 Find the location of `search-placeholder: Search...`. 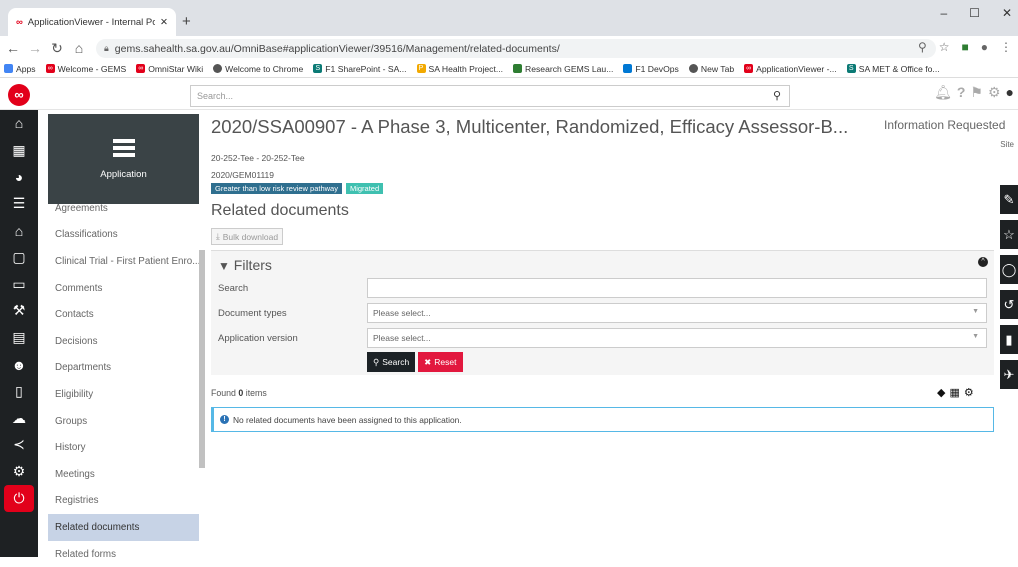

search-placeholder: Search... is located at coordinates (215, 96).